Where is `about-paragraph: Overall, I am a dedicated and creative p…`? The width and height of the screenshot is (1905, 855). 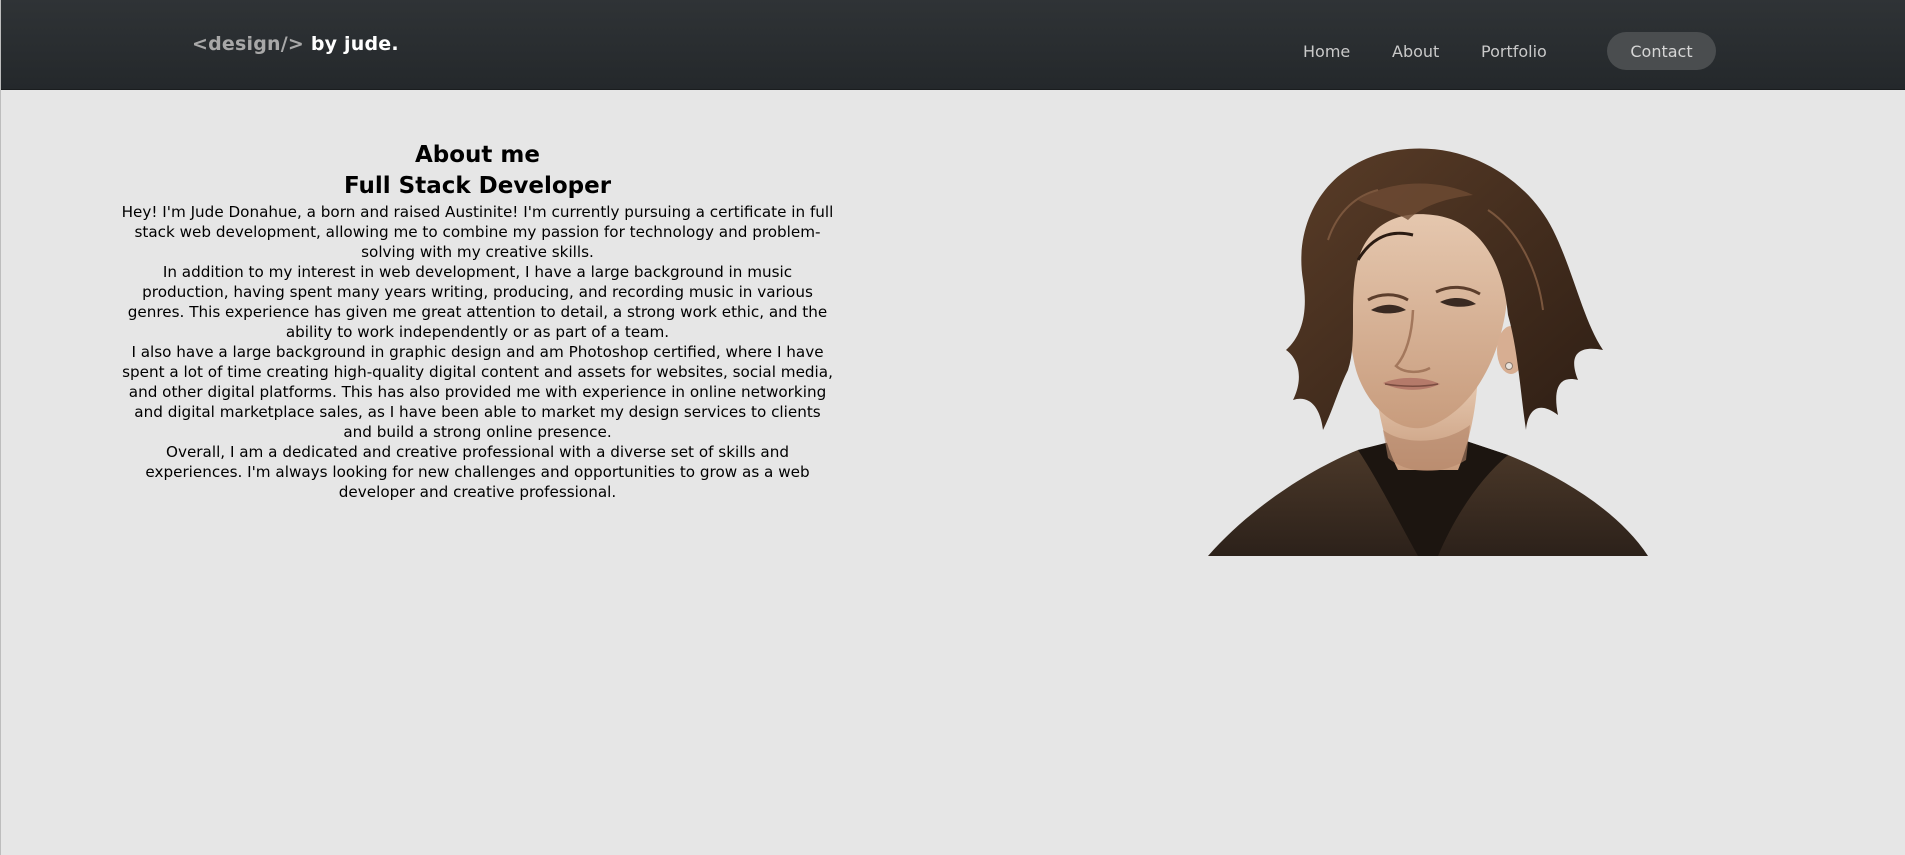
about-paragraph: Overall, I am a dedicated and creative p… is located at coordinates (477, 472).